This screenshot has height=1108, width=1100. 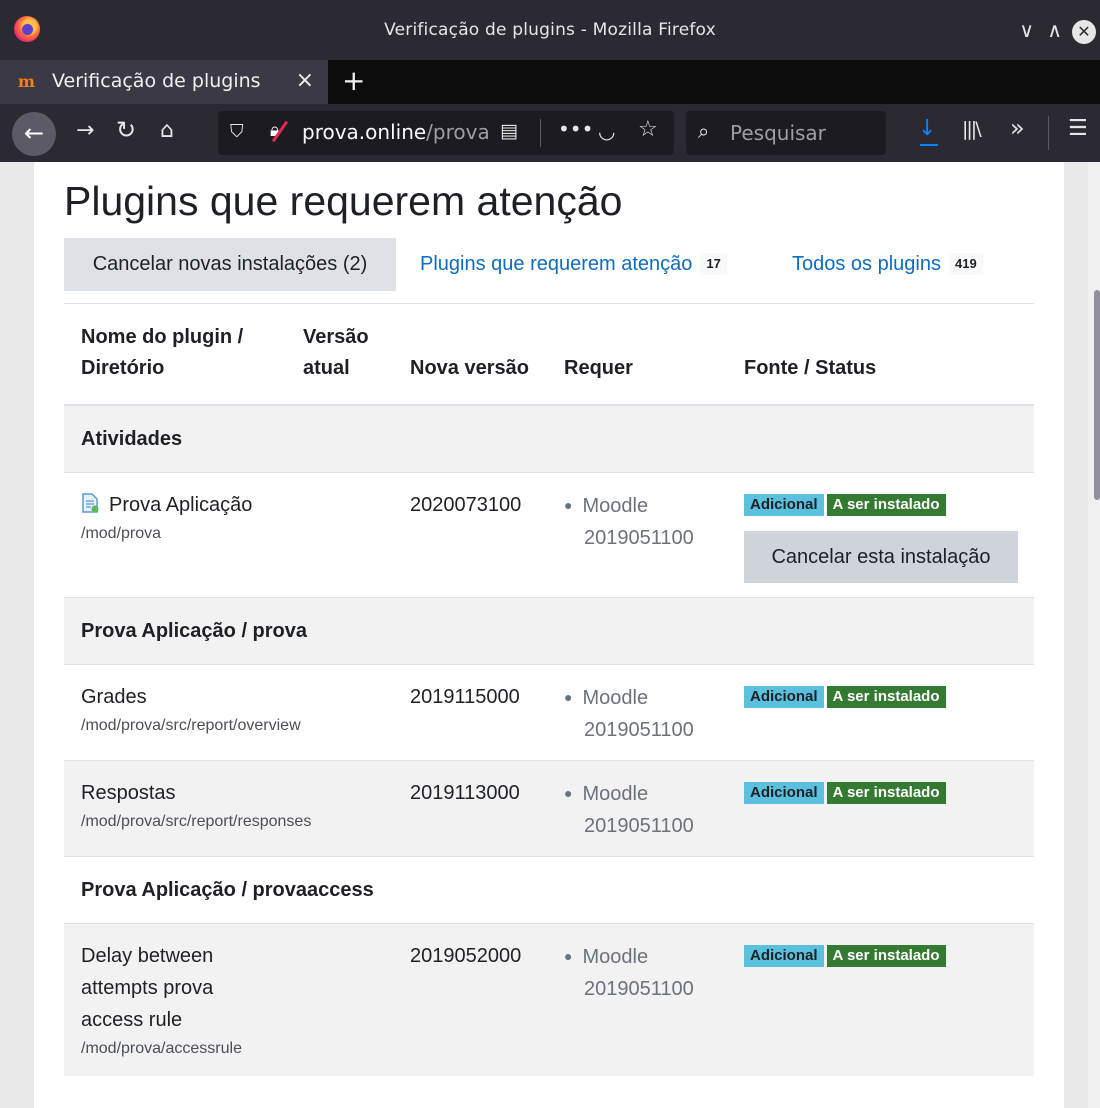 What do you see at coordinates (1054, 30) in the screenshot?
I see `maximize-icon: ∧` at bounding box center [1054, 30].